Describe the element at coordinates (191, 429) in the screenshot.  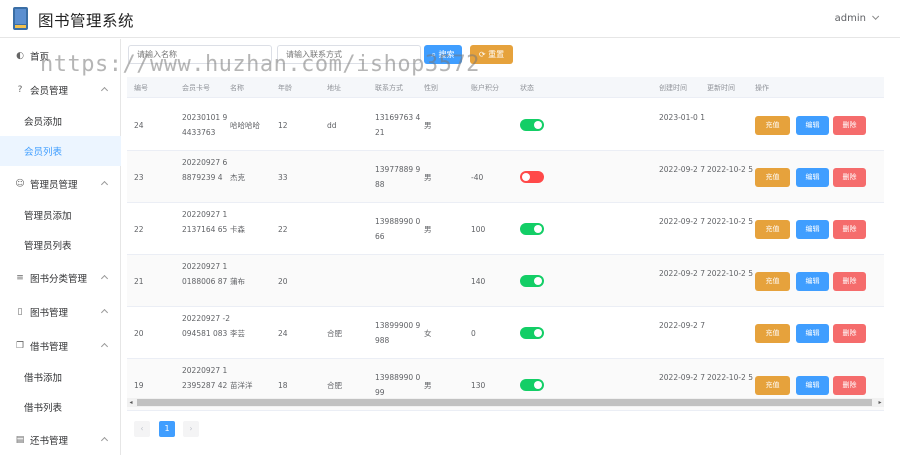
I see `pagination-next-button: ›` at that location.